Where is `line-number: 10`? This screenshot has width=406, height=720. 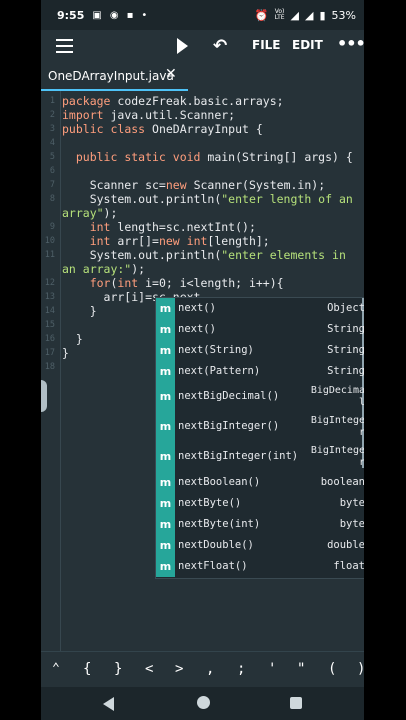 line-number: 10 is located at coordinates (49, 241).